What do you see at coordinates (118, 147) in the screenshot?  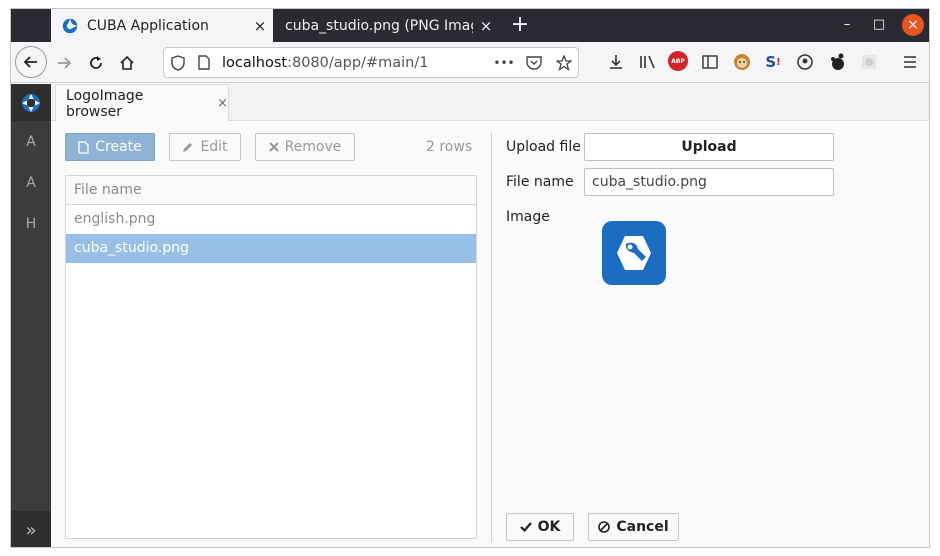 I see `create-label: Create` at bounding box center [118, 147].